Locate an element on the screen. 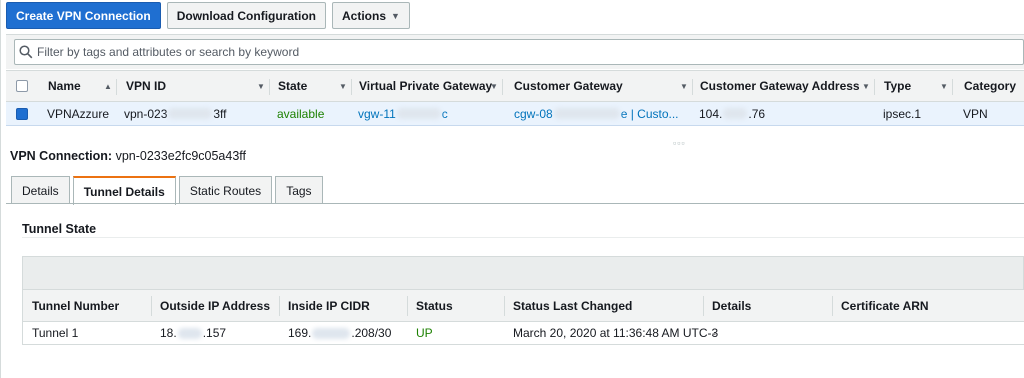  select-all-checkbox is located at coordinates (22, 86).